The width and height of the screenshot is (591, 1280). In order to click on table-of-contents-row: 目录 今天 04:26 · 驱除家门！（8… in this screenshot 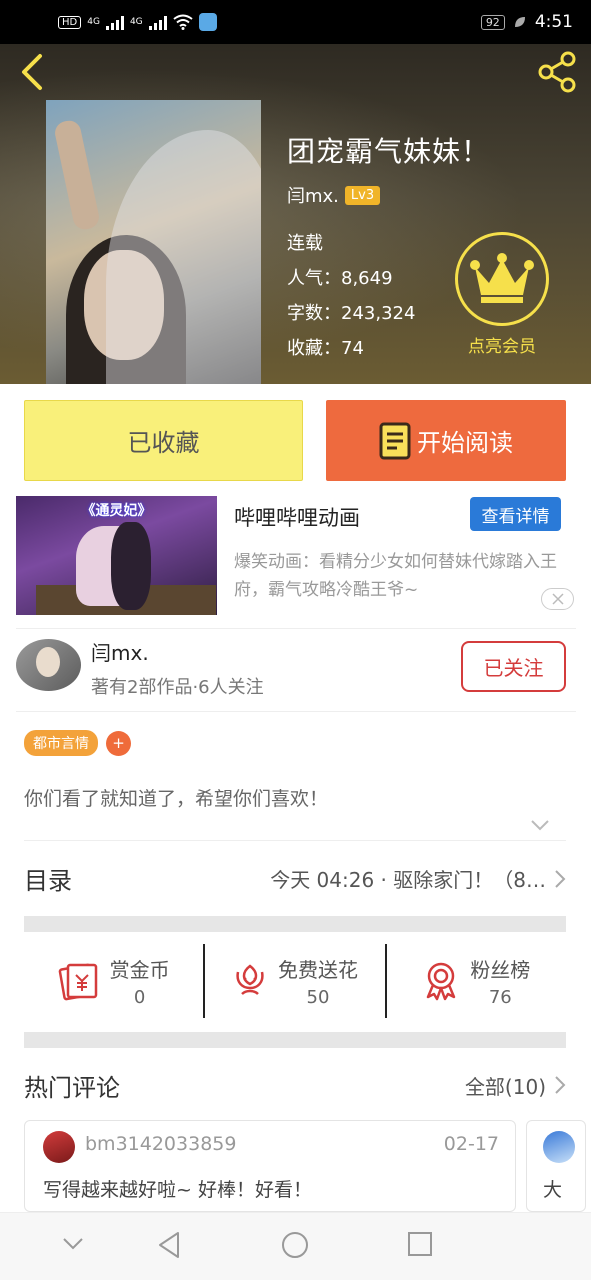, I will do `click(295, 878)`.